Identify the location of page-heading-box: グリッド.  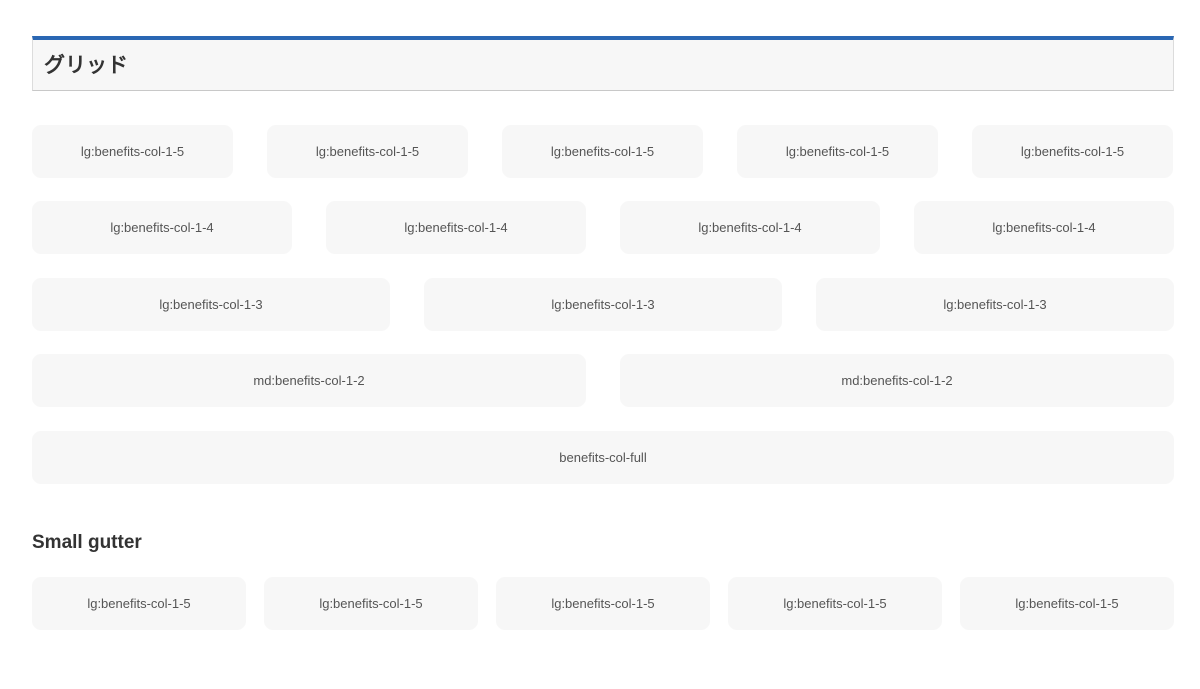
(603, 63).